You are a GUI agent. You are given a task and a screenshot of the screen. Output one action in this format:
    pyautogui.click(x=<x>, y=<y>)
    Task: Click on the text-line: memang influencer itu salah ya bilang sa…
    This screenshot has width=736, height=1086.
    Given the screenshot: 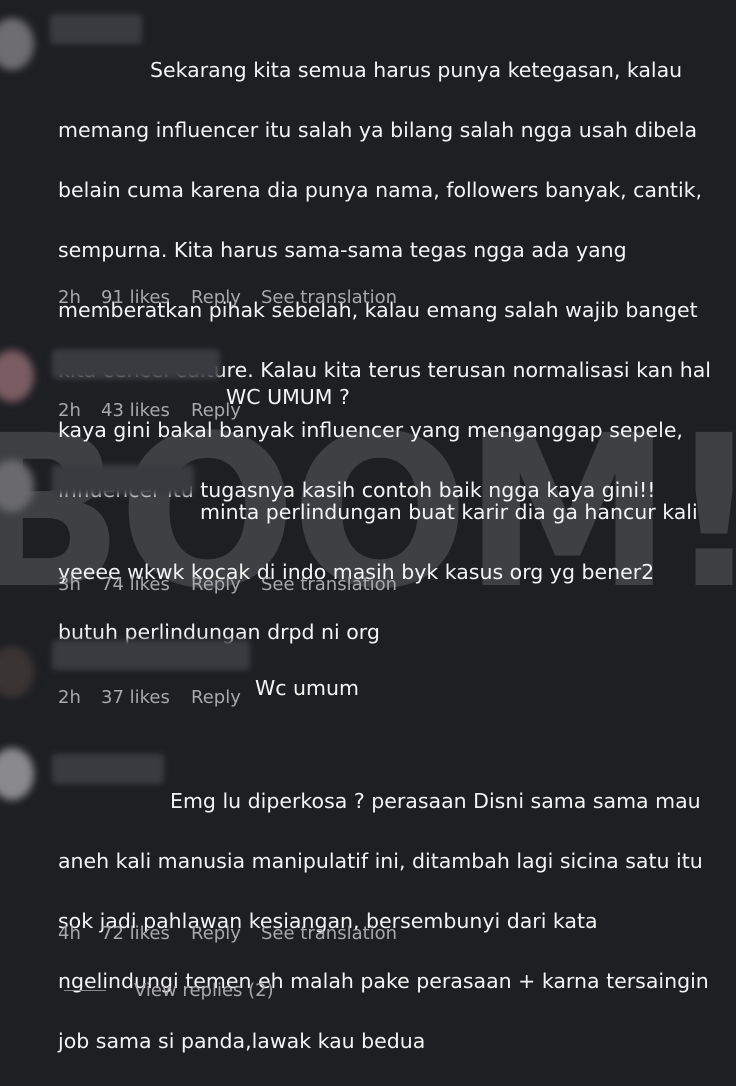 What is the action you would take?
    pyautogui.click(x=378, y=130)
    